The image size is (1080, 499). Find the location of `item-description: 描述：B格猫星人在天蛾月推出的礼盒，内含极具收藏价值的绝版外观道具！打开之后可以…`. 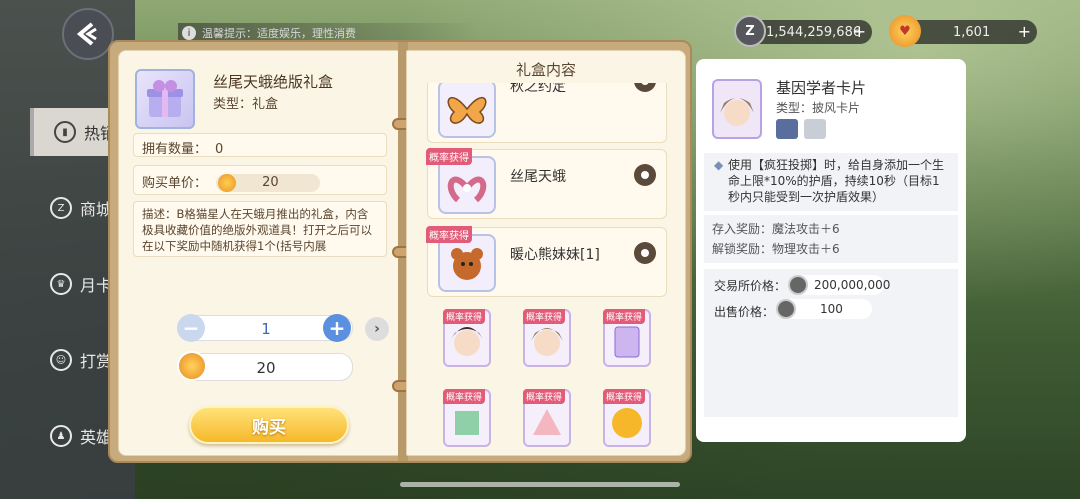

item-description: 描述：B格猫星人在天蛾月推出的礼盒，内含极具收藏价值的绝版外观道具！打开之后可以… is located at coordinates (260, 229).